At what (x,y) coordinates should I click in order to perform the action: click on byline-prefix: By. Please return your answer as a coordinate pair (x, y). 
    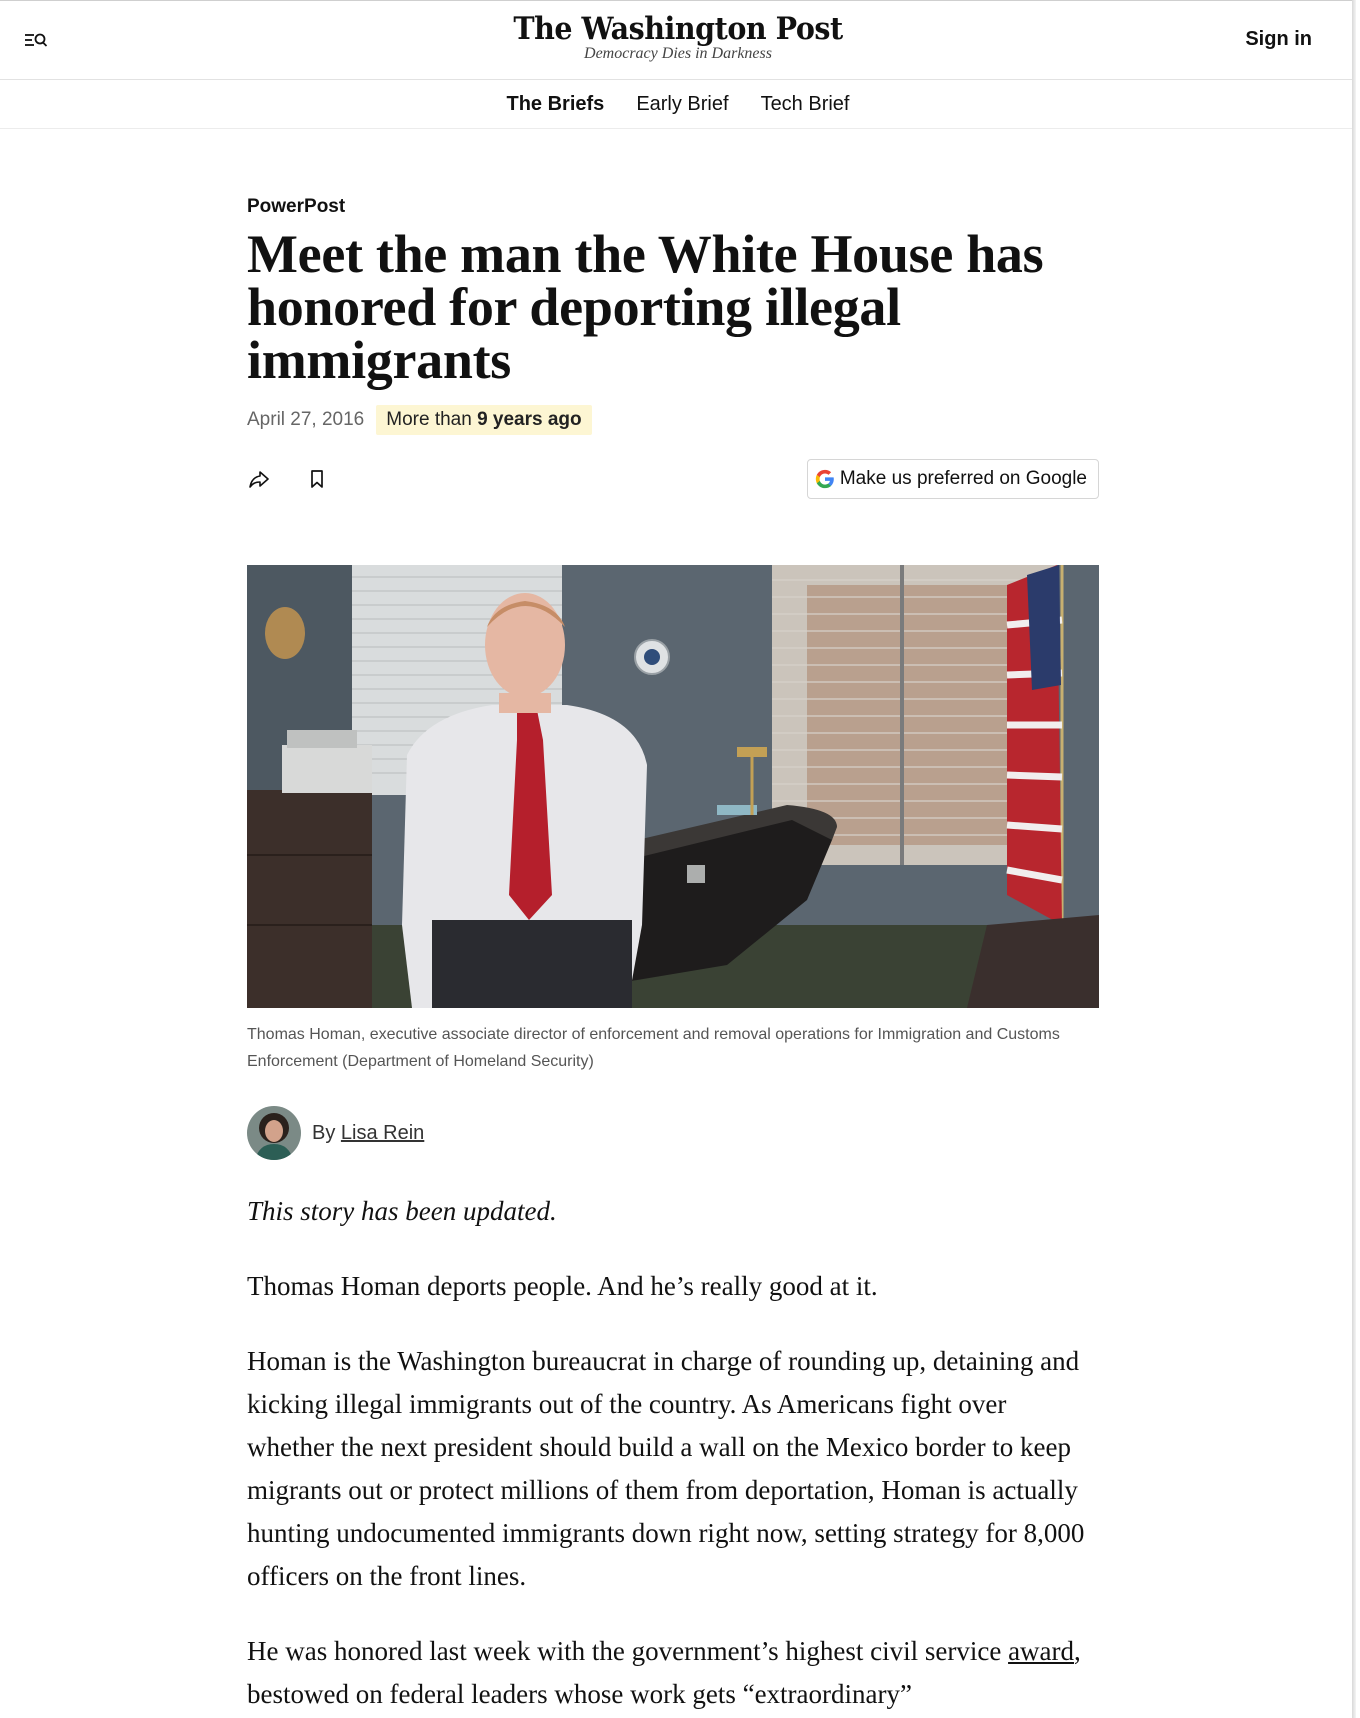
    Looking at the image, I should click on (324, 1132).